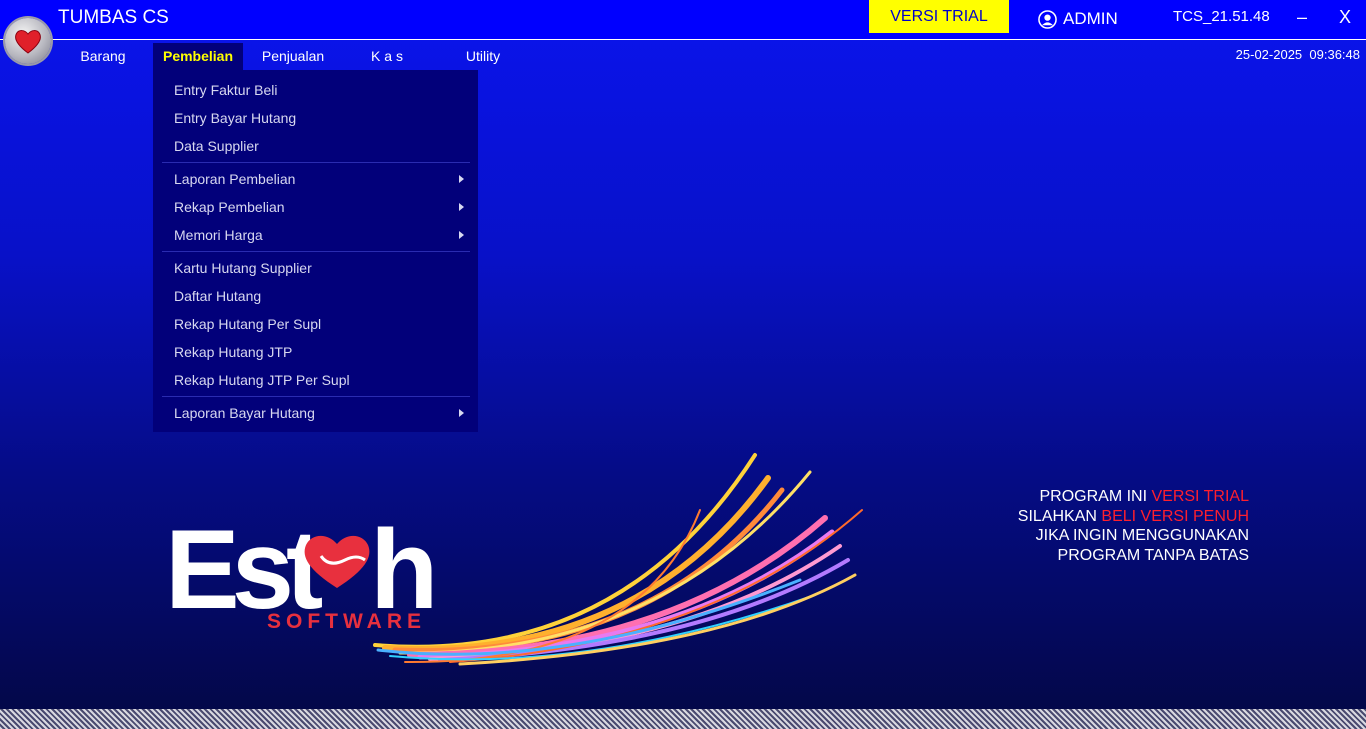 This screenshot has width=1366, height=729. Describe the element at coordinates (234, 179) in the screenshot. I see `menu-laporan-pembelian: Laporan Pembelian` at that location.